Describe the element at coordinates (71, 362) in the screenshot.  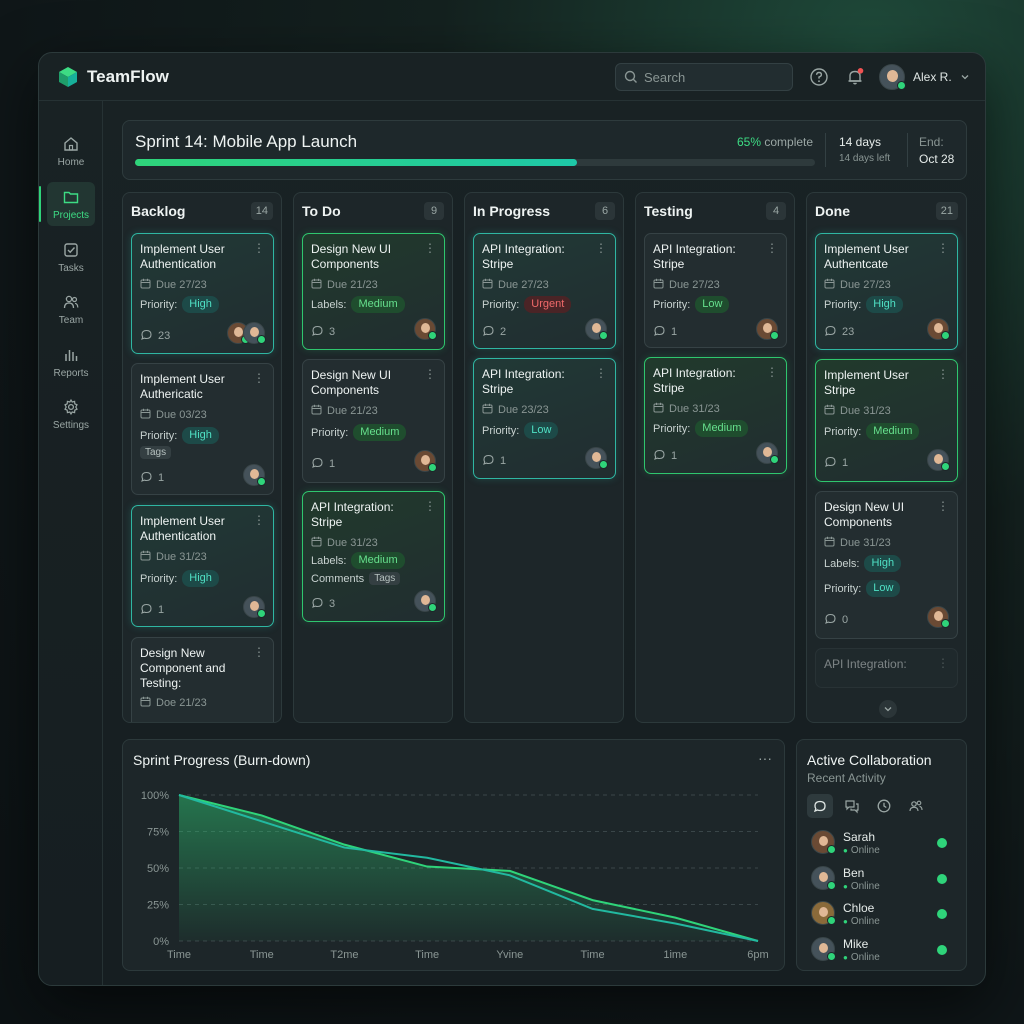
I see `sidebar-item-reports: Reports` at that location.